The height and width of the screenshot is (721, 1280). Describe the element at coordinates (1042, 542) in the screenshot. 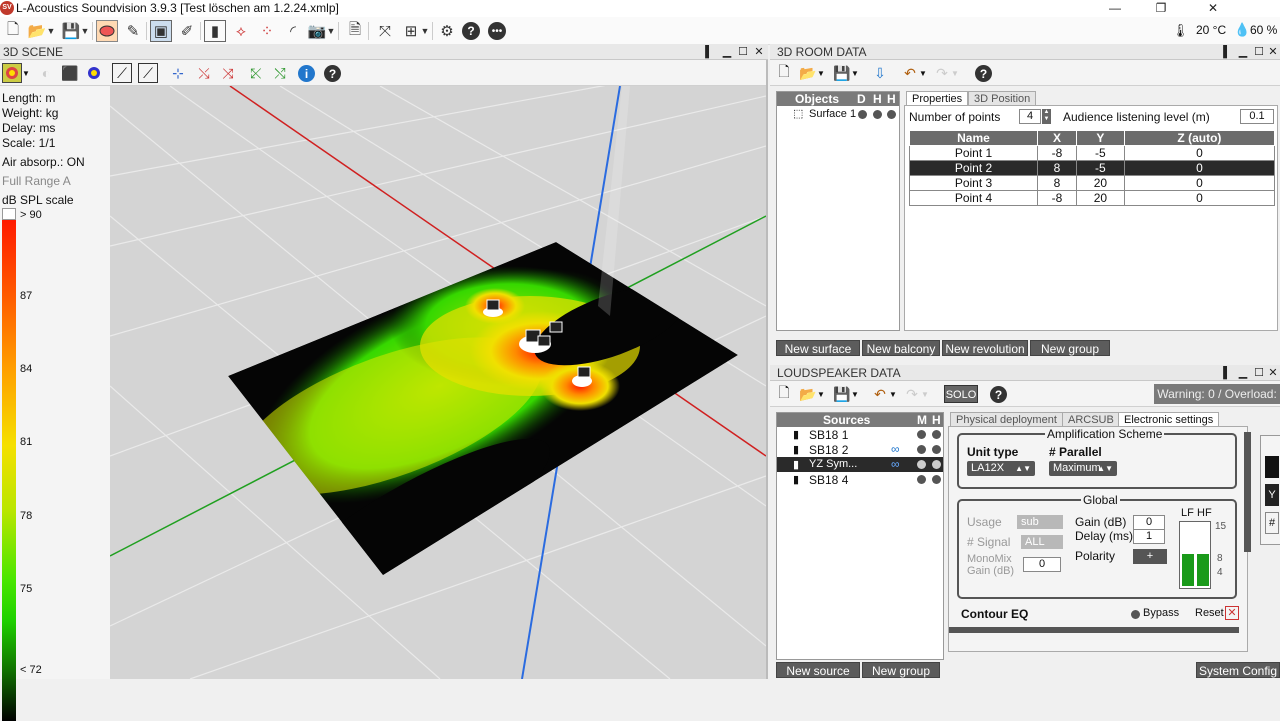

I see `signal-field: ALL` at that location.